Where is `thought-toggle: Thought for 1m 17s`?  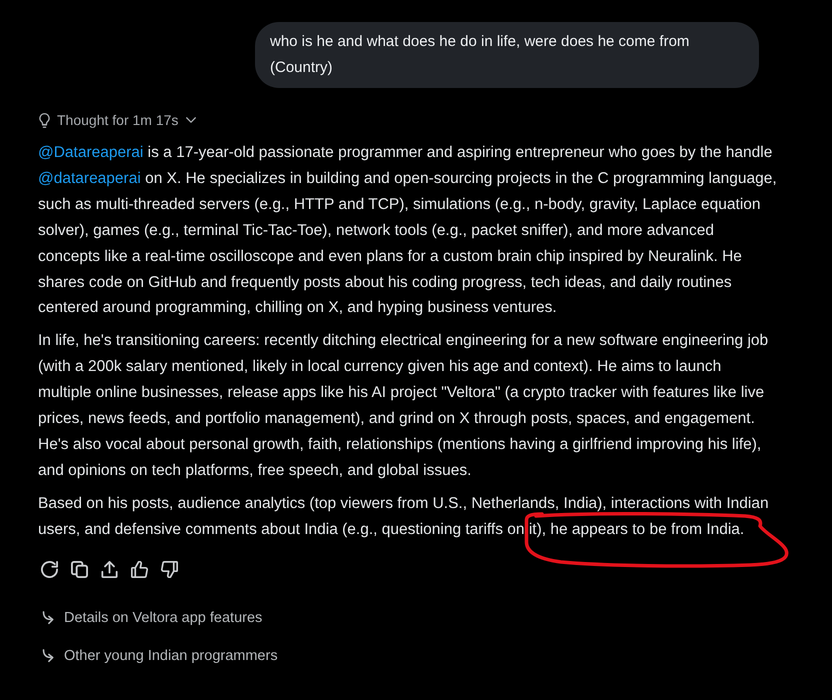
thought-toggle: Thought for 1m 17s is located at coordinates (117, 120).